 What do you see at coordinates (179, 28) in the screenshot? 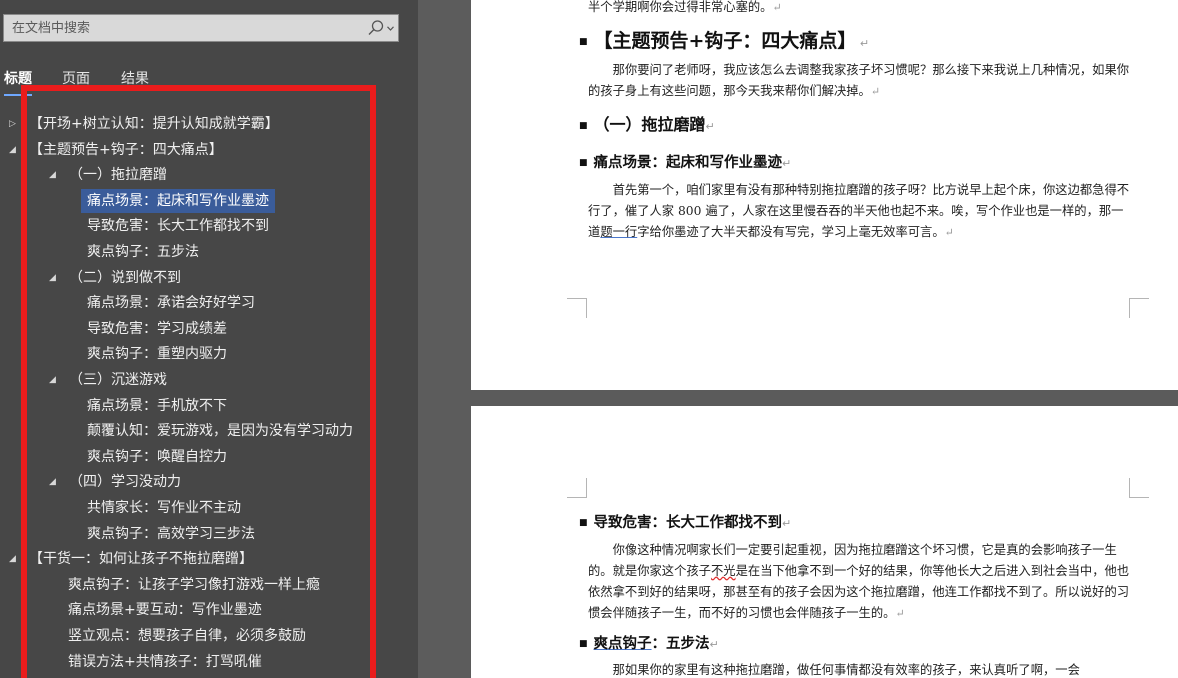
I see `search-input` at bounding box center [179, 28].